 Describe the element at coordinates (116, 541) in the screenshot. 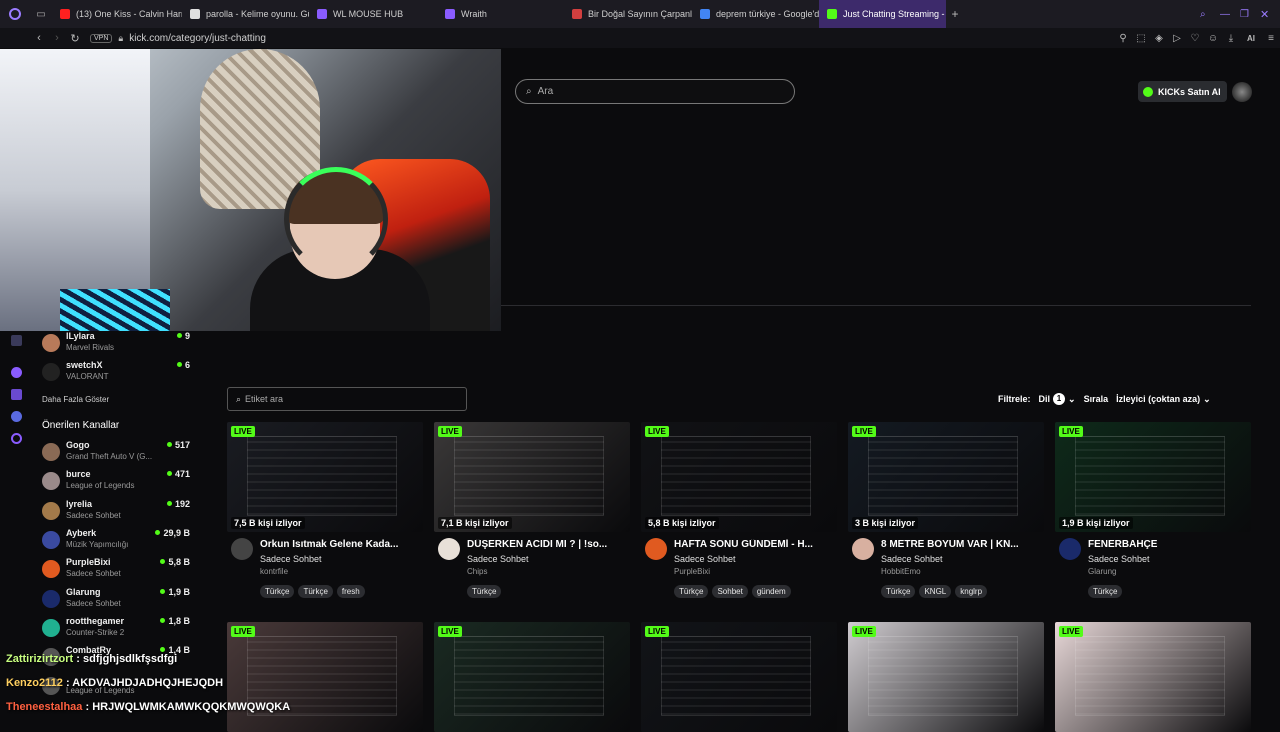

I see `sidebar-channel: Ayberk Müzik Yapımcılığı 29,9 B` at that location.